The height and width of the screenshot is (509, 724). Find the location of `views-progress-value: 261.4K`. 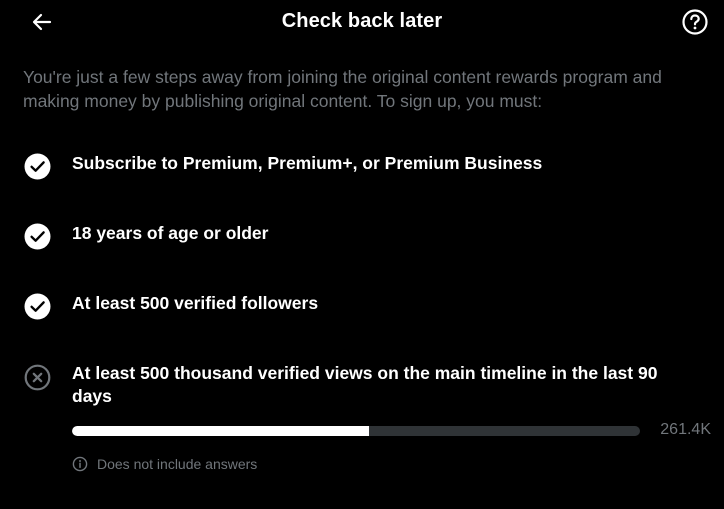

views-progress-value: 261.4K is located at coordinates (685, 429).